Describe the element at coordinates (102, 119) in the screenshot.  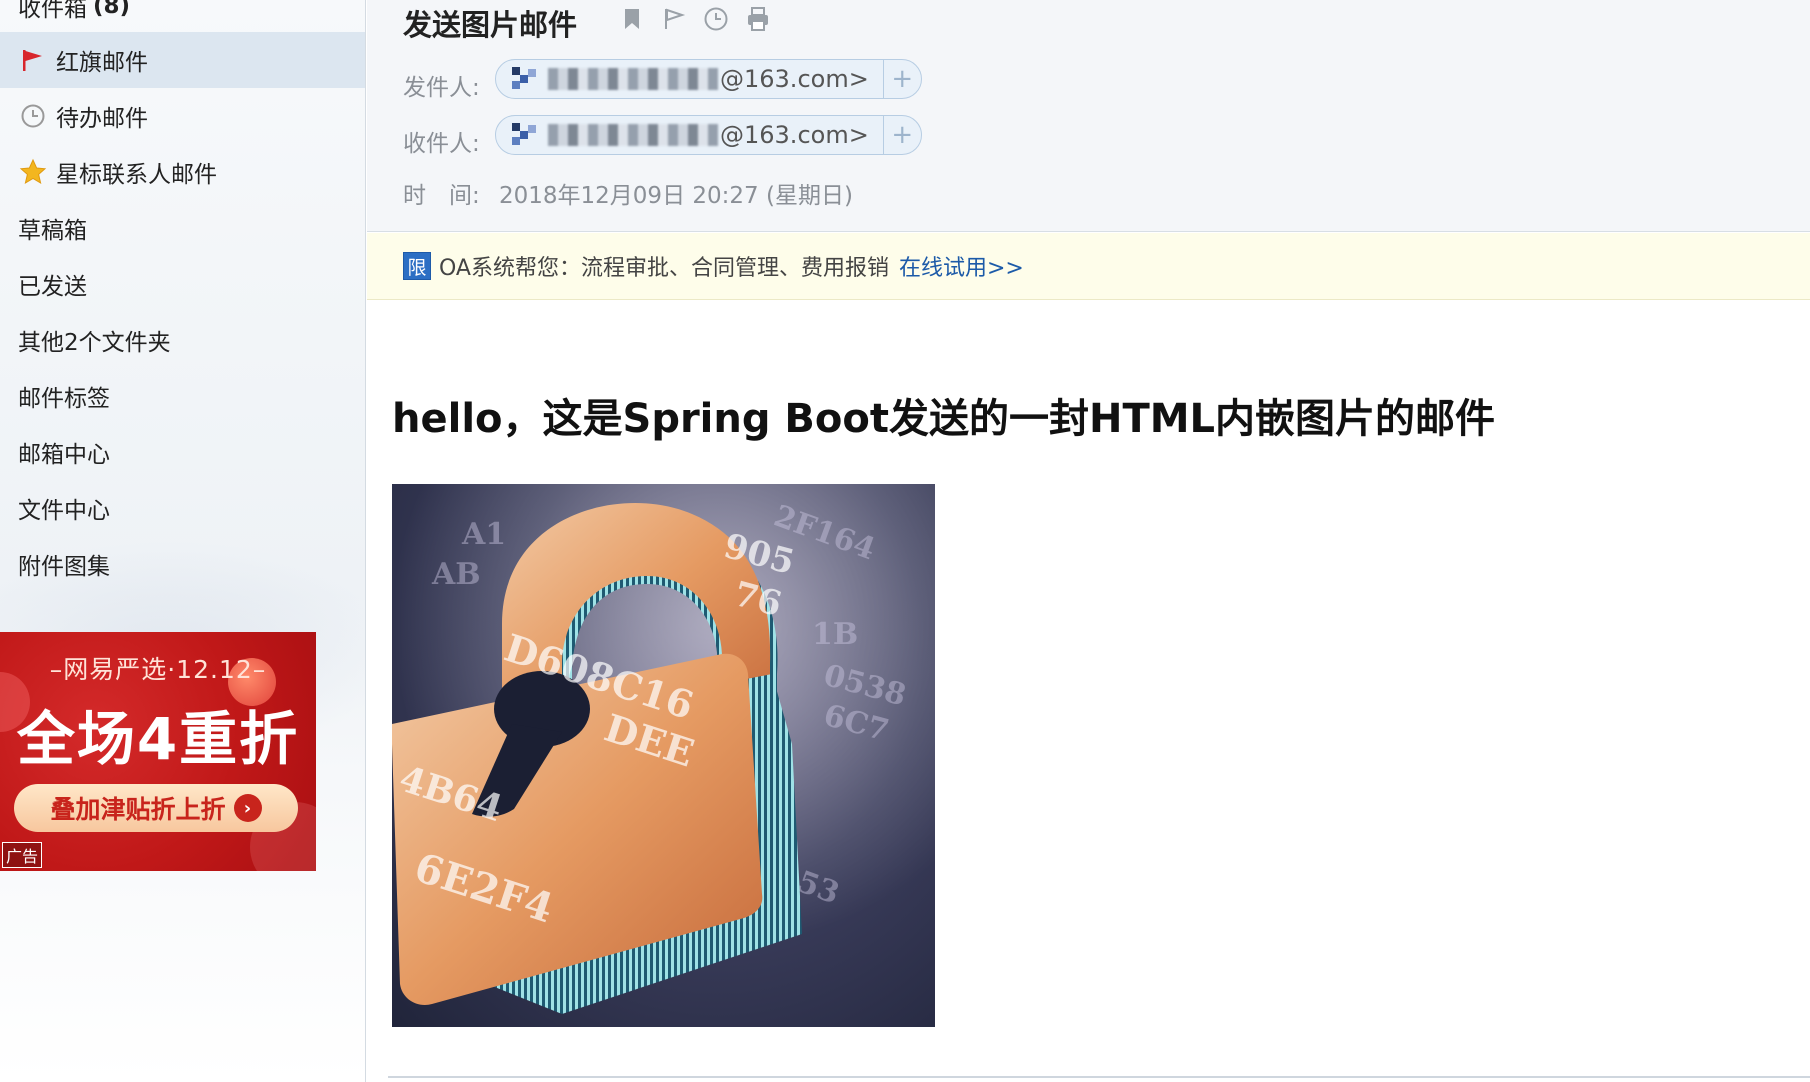
I see `sidebar-item-label: 待办邮件` at that location.